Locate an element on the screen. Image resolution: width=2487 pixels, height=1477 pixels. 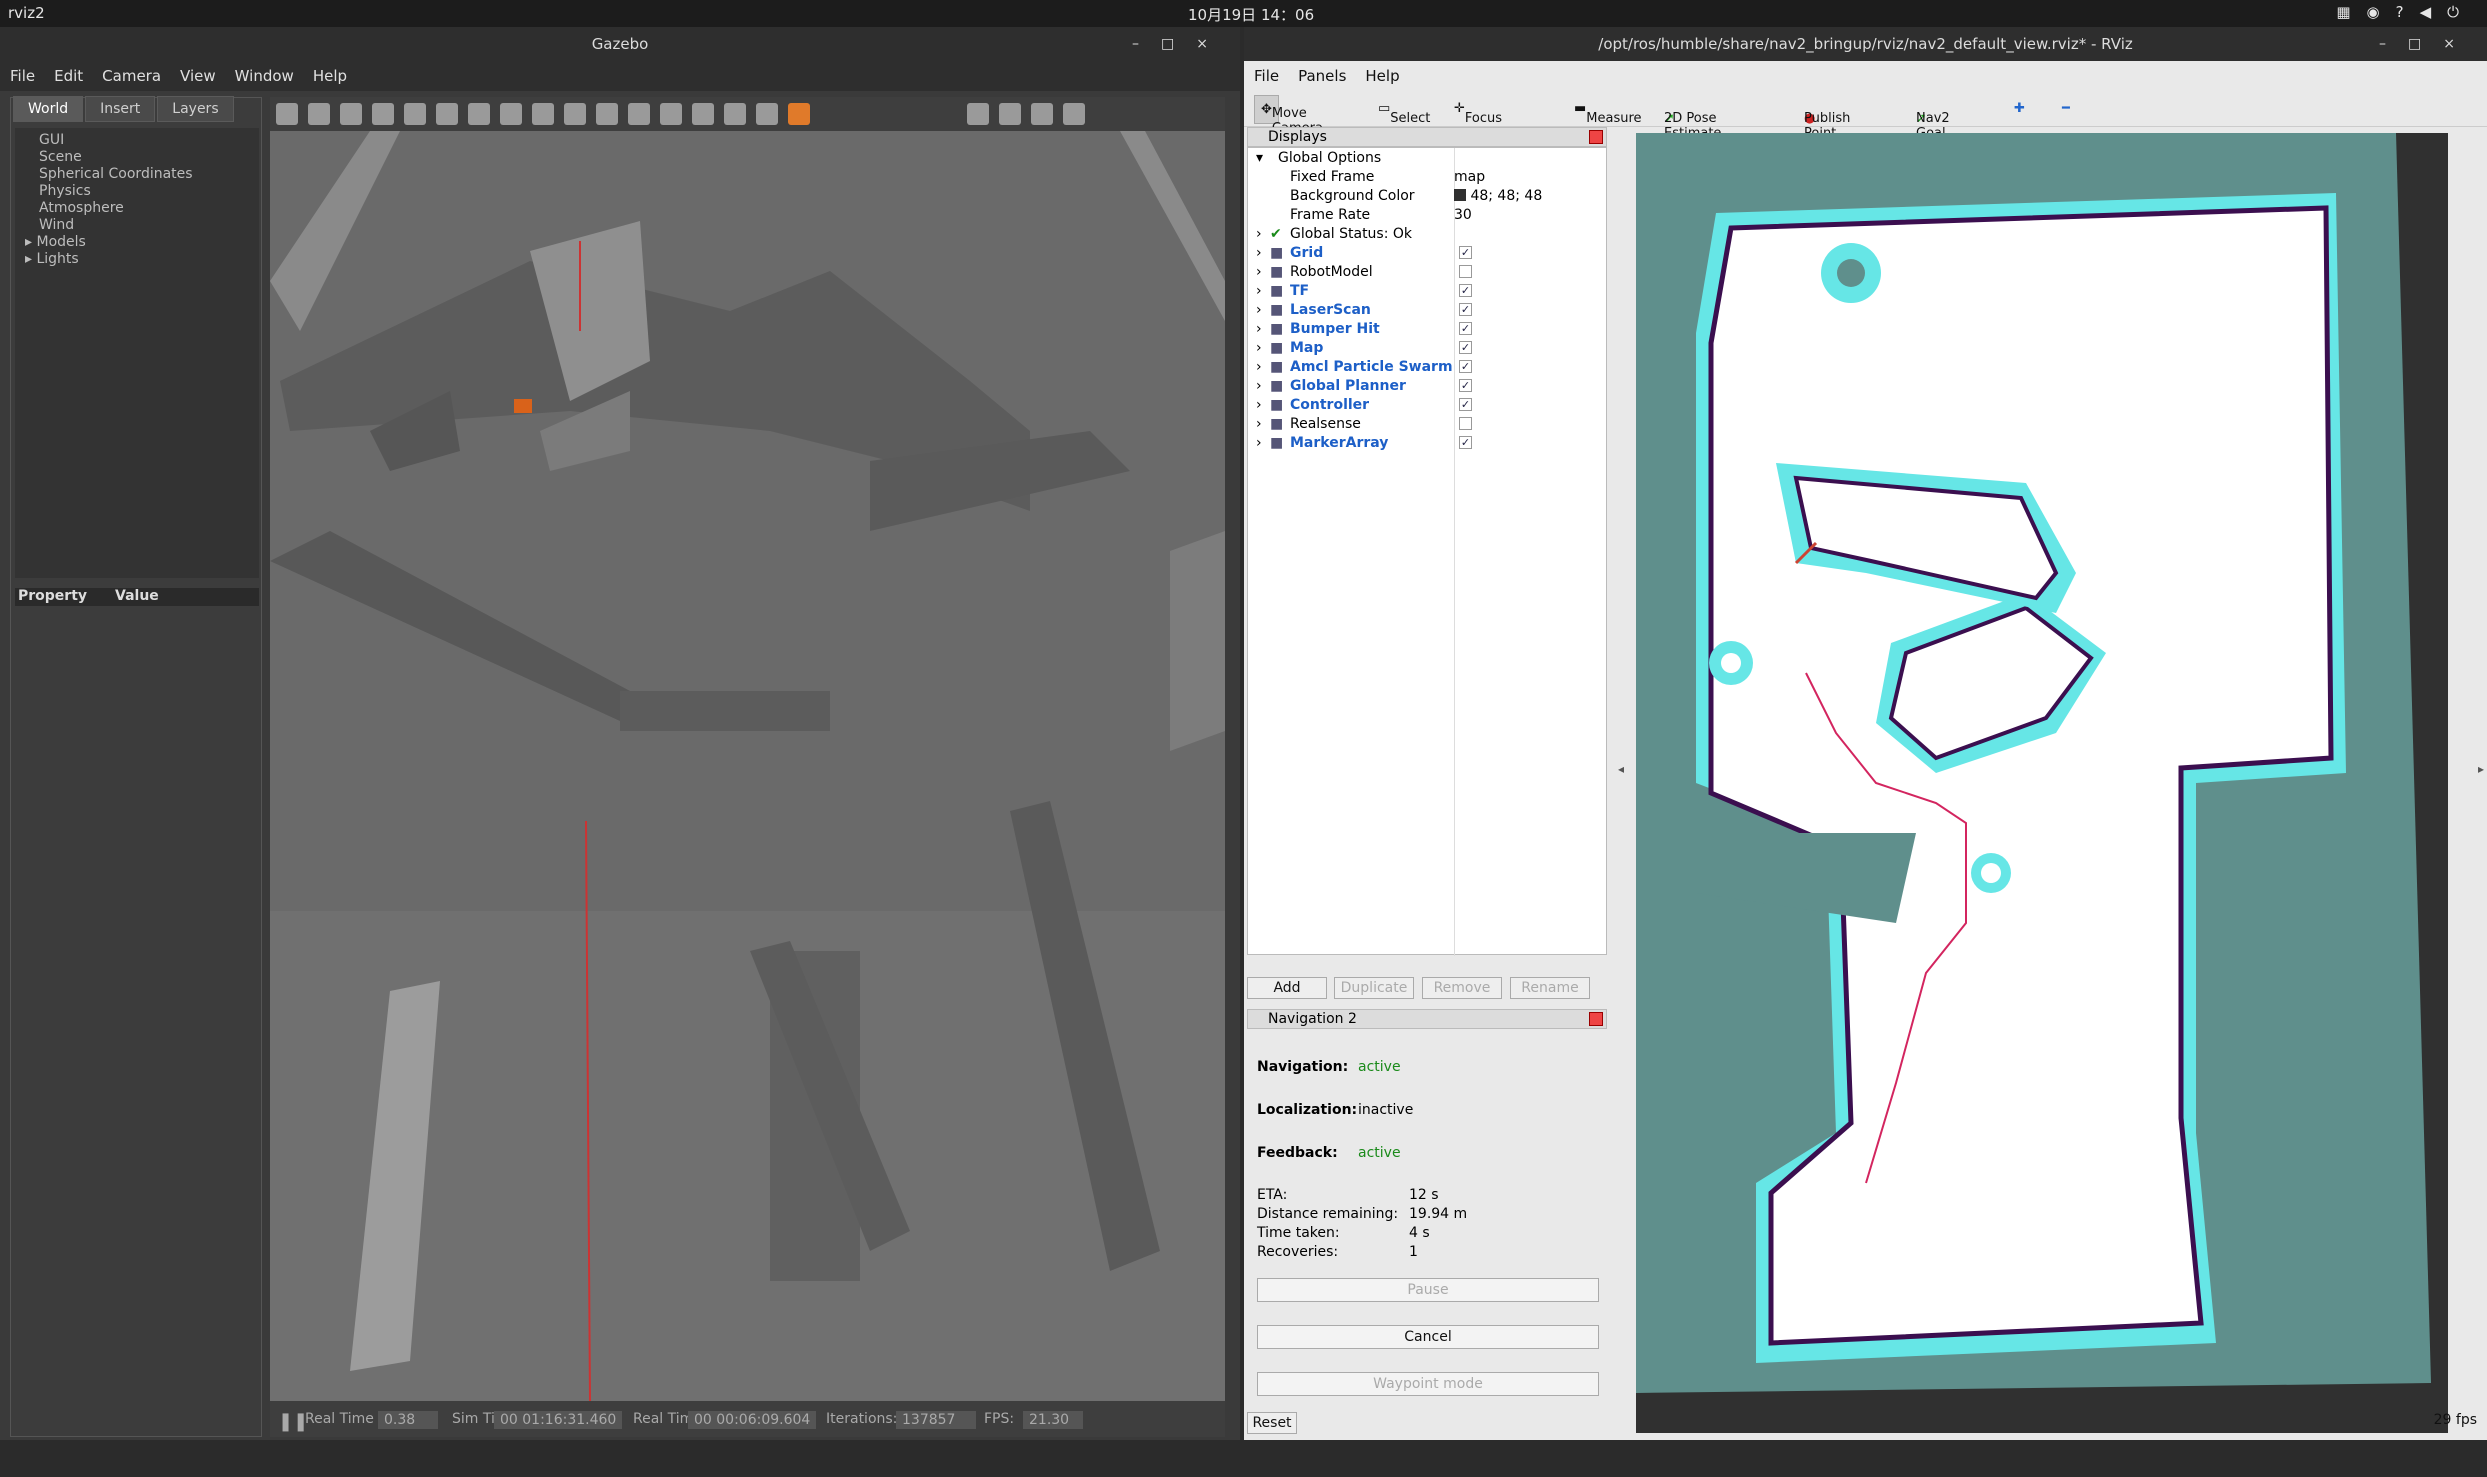
copy-icon is located at coordinates (671, 114).